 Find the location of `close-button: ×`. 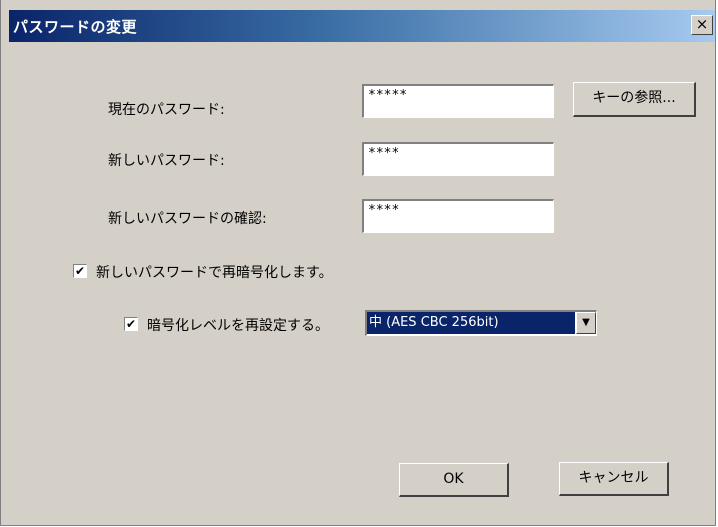

close-button: × is located at coordinates (702, 25).